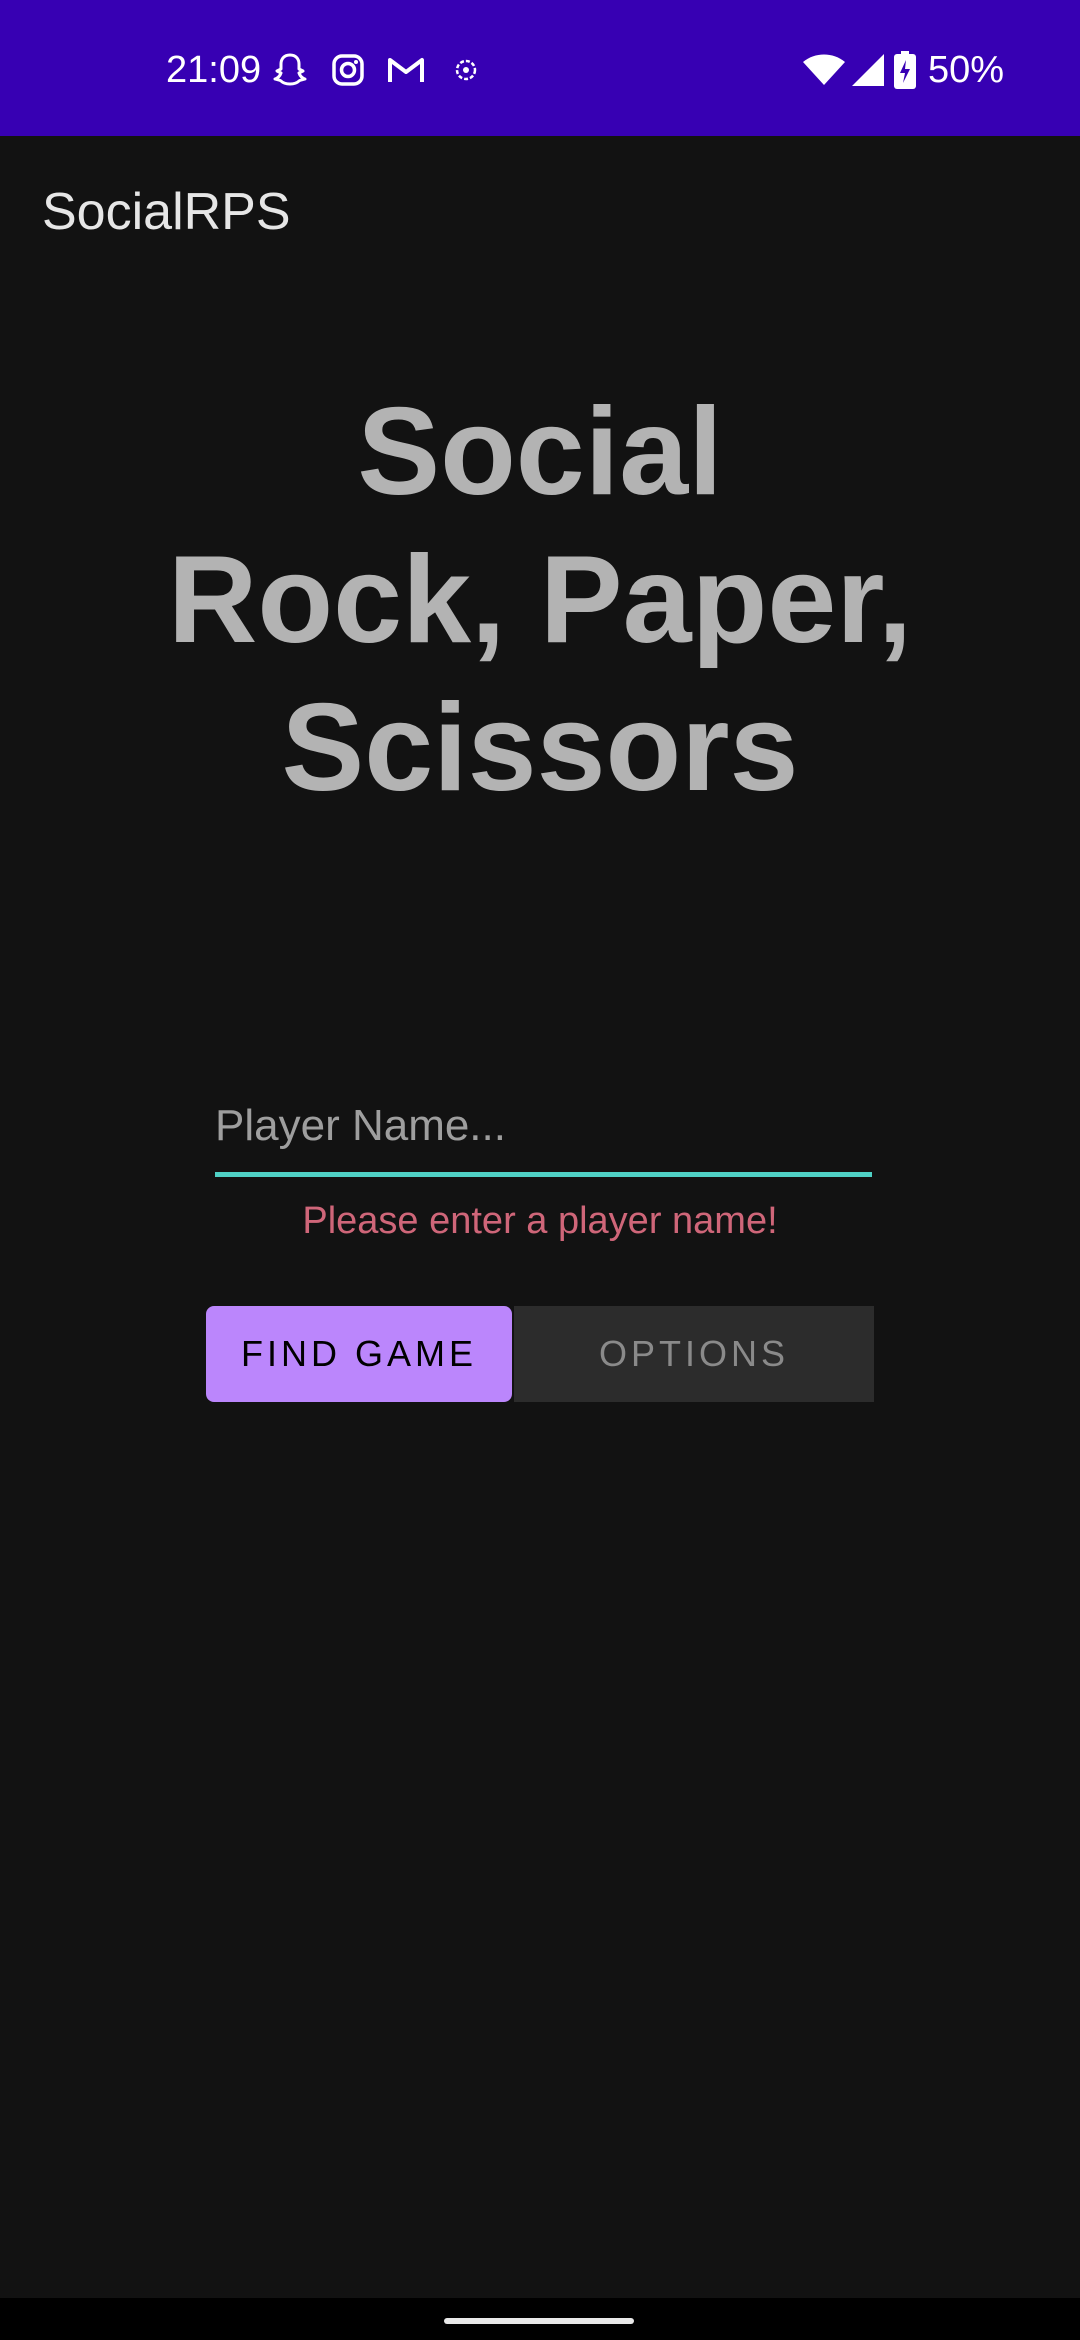 The height and width of the screenshot is (2340, 1080). I want to click on status-time: 21:09, so click(214, 70).